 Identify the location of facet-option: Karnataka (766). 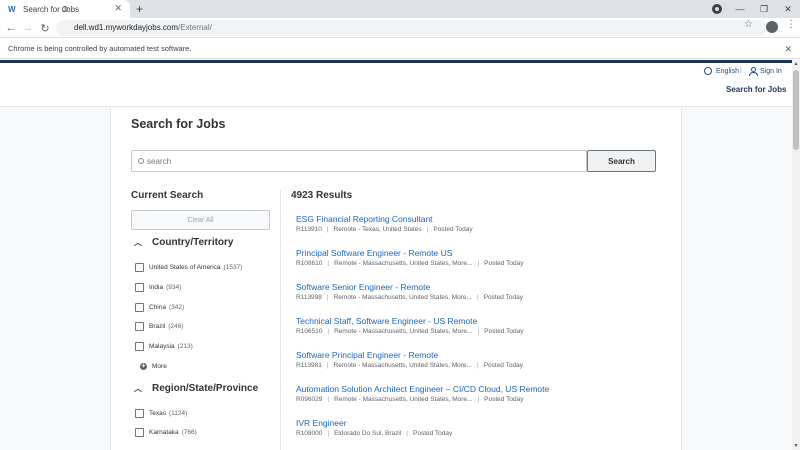
(166, 432).